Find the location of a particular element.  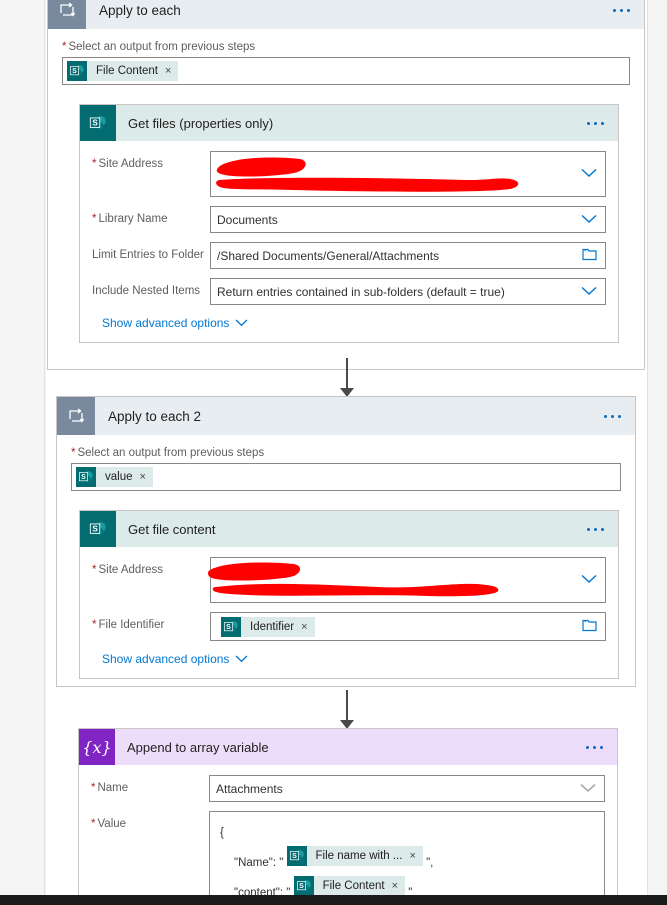

json-key-name: "Name": " is located at coordinates (259, 863).